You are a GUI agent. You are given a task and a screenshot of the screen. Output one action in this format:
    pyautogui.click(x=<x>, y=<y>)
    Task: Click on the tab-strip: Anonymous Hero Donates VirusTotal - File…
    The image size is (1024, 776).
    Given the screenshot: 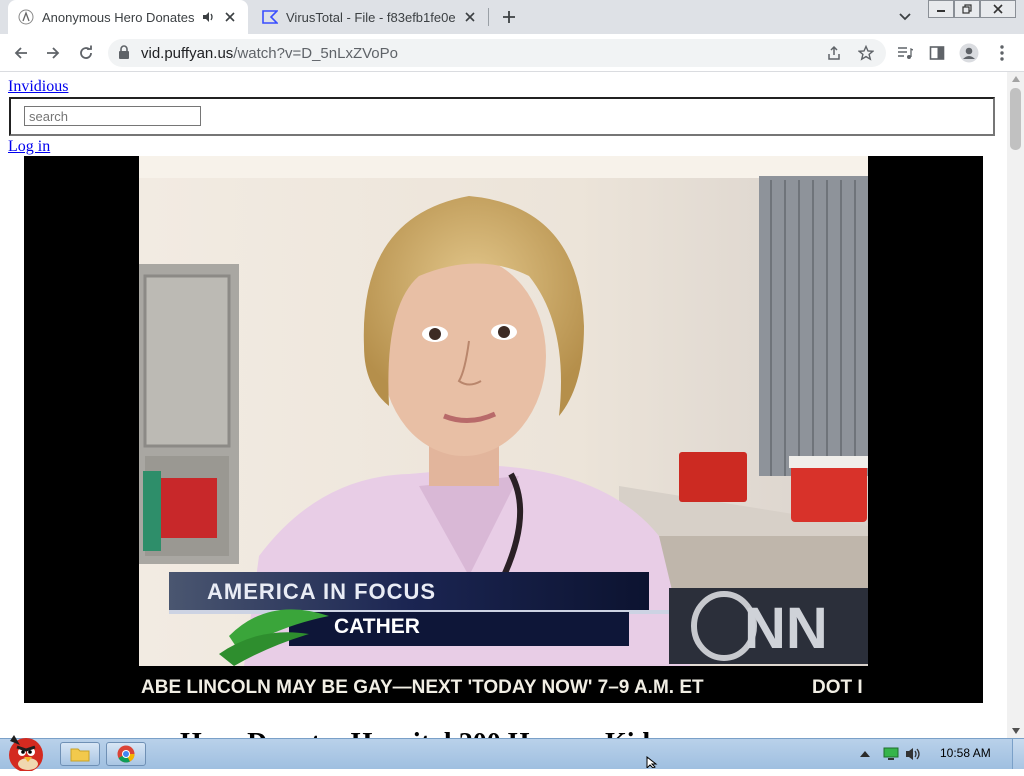 What is the action you would take?
    pyautogui.click(x=512, y=17)
    